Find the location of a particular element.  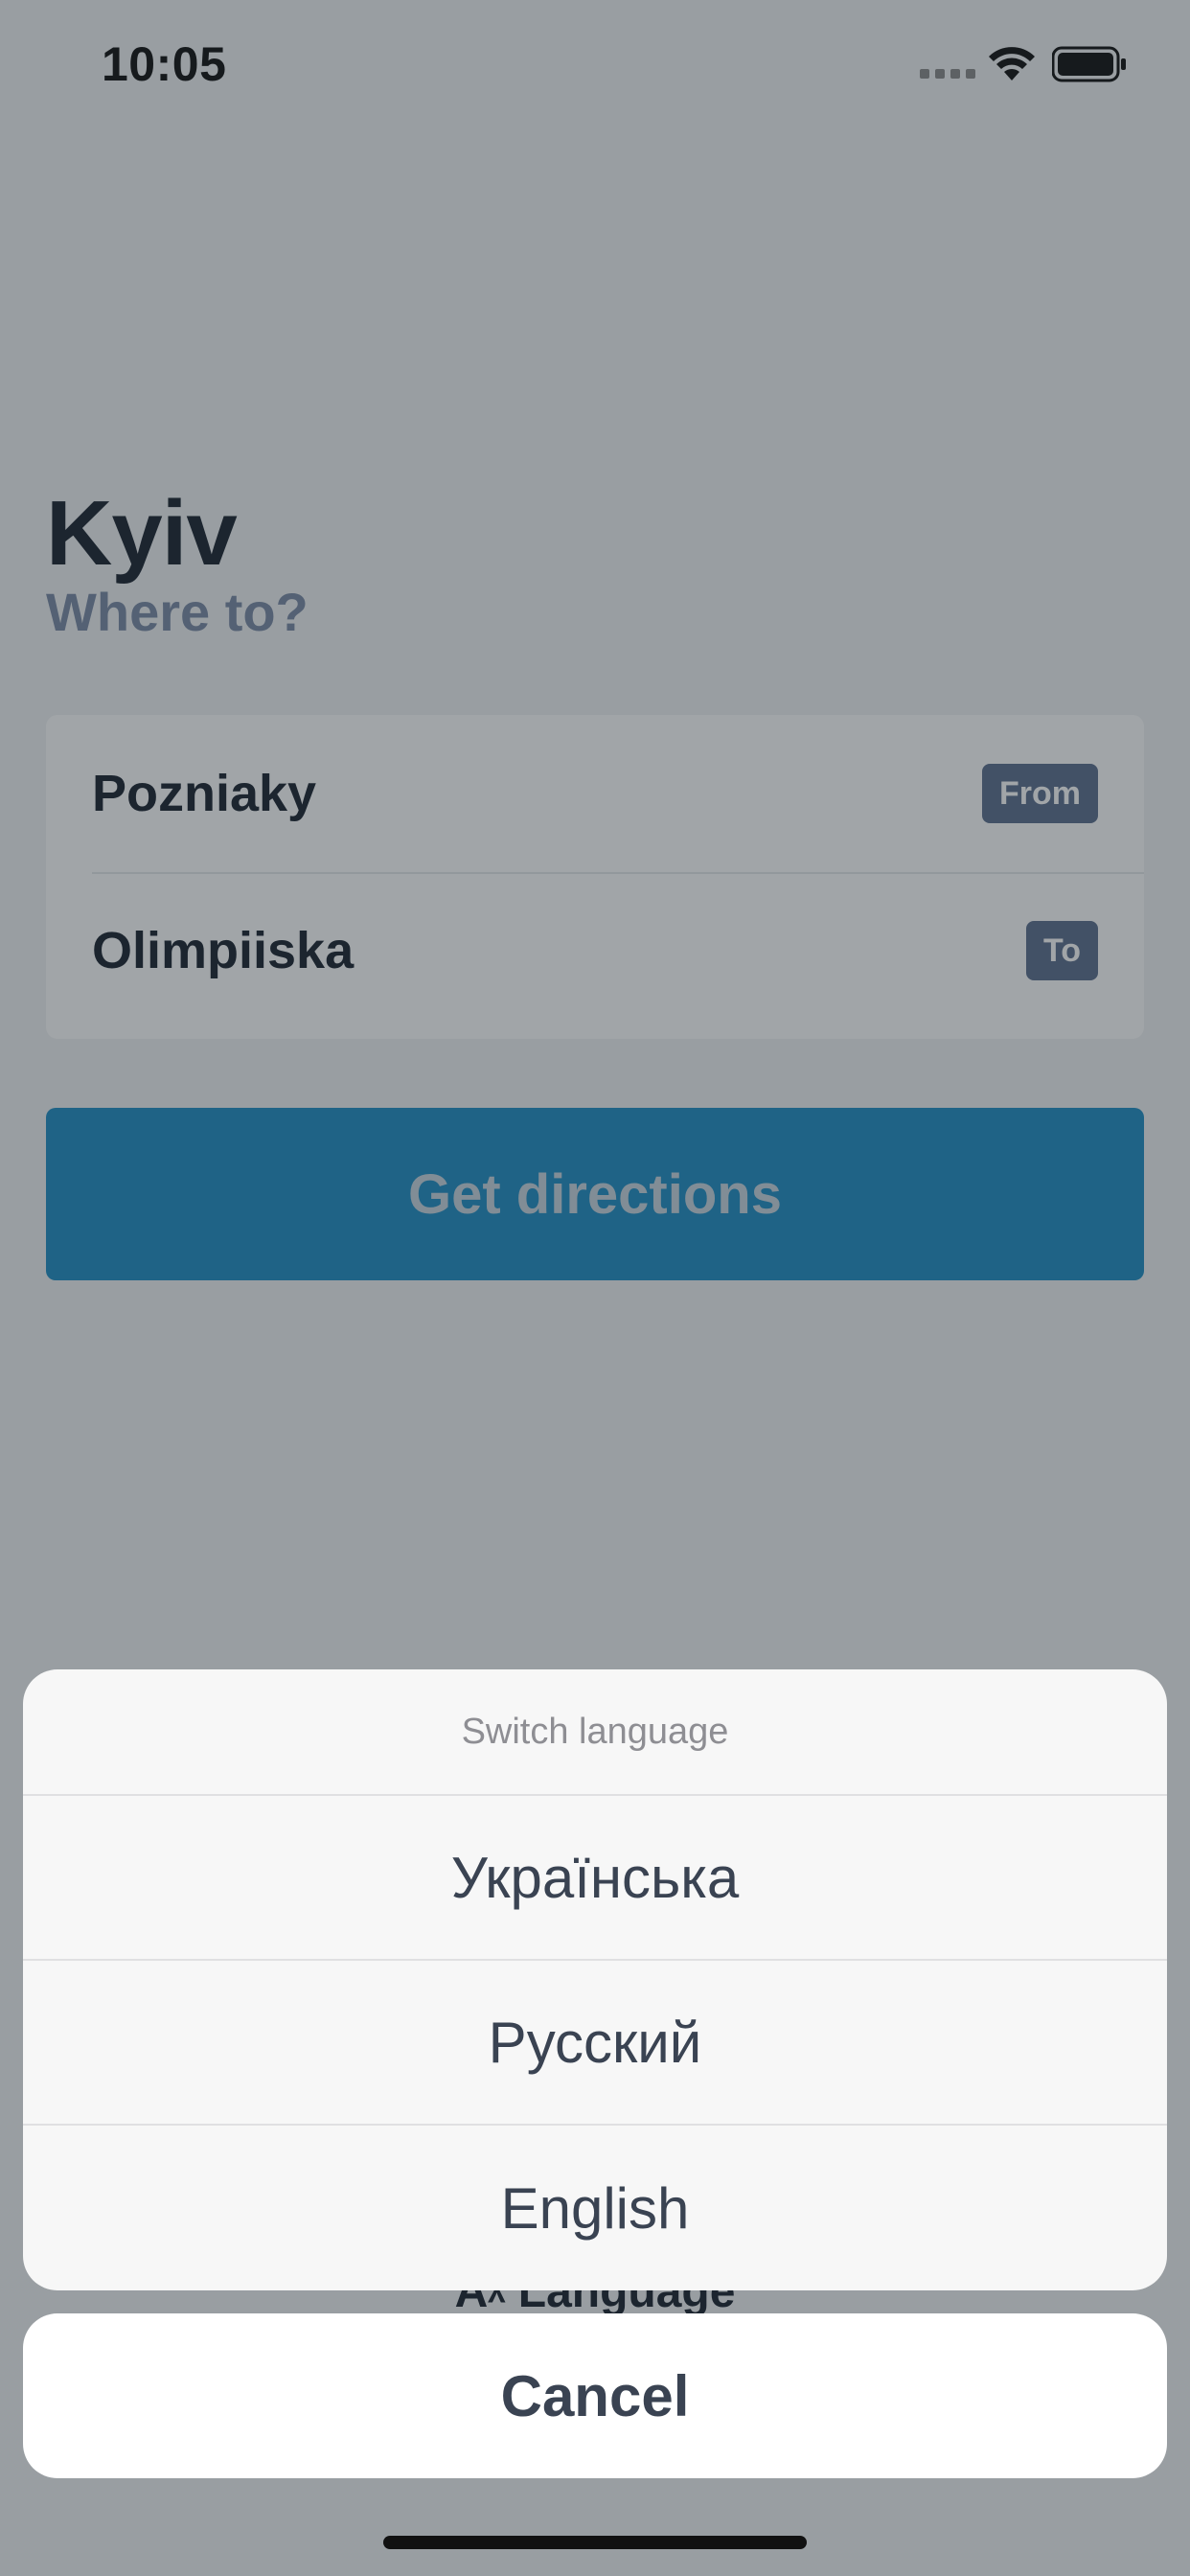

home-indicator is located at coordinates (595, 2542).